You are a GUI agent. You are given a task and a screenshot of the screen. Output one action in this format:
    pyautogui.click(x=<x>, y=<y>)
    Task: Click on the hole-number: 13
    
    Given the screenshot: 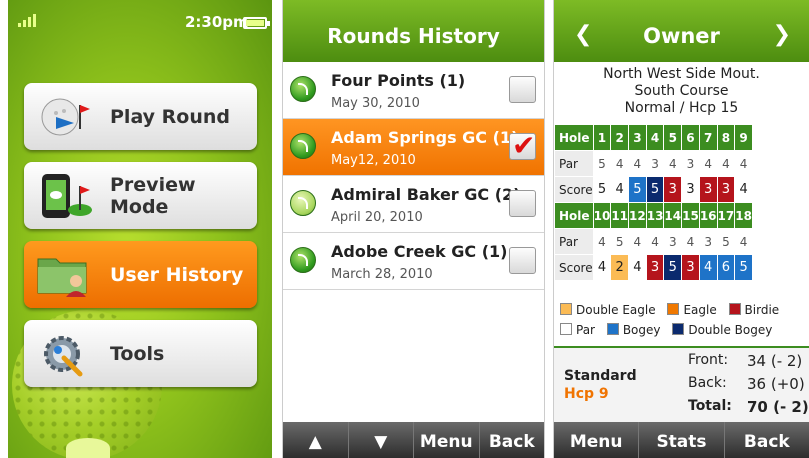 What is the action you would take?
    pyautogui.click(x=655, y=215)
    